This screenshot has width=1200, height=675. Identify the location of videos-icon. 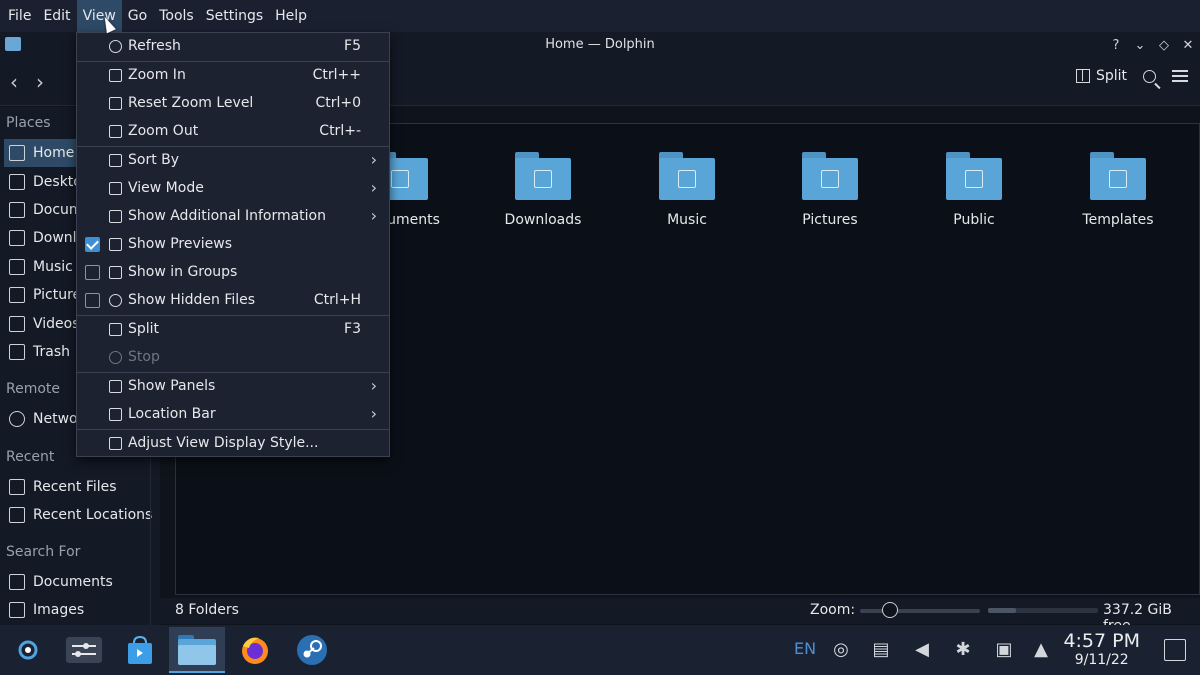
(17, 324).